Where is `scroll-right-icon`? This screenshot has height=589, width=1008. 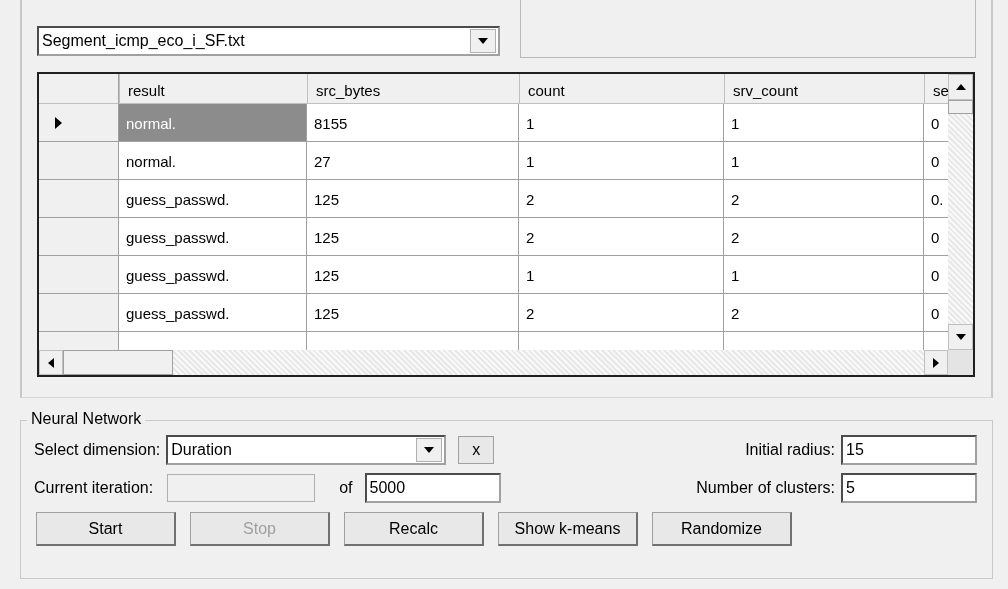
scroll-right-icon is located at coordinates (936, 362).